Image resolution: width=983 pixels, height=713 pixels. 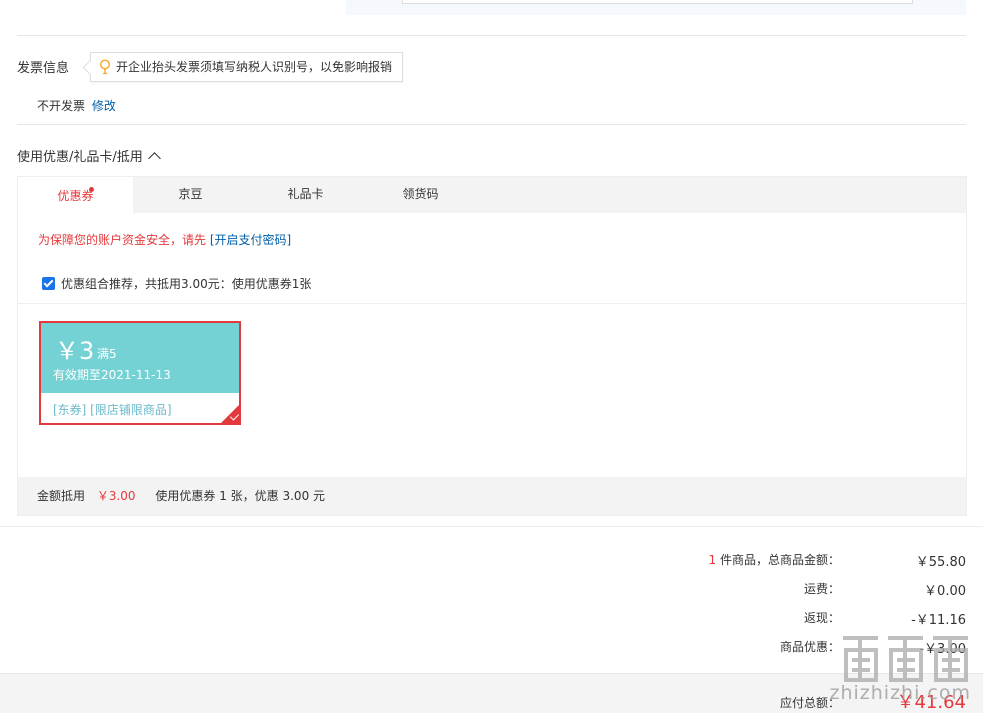 I want to click on coupon-tags: [东券] [限店铺限商品], so click(x=112, y=410).